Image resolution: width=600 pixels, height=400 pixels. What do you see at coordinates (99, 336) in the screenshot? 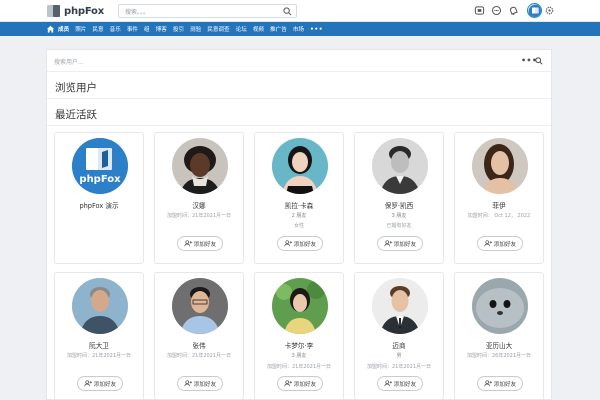
I see `member-card: 阮大卫 加盟时间：21年2021月一日 添加好友` at bounding box center [99, 336].